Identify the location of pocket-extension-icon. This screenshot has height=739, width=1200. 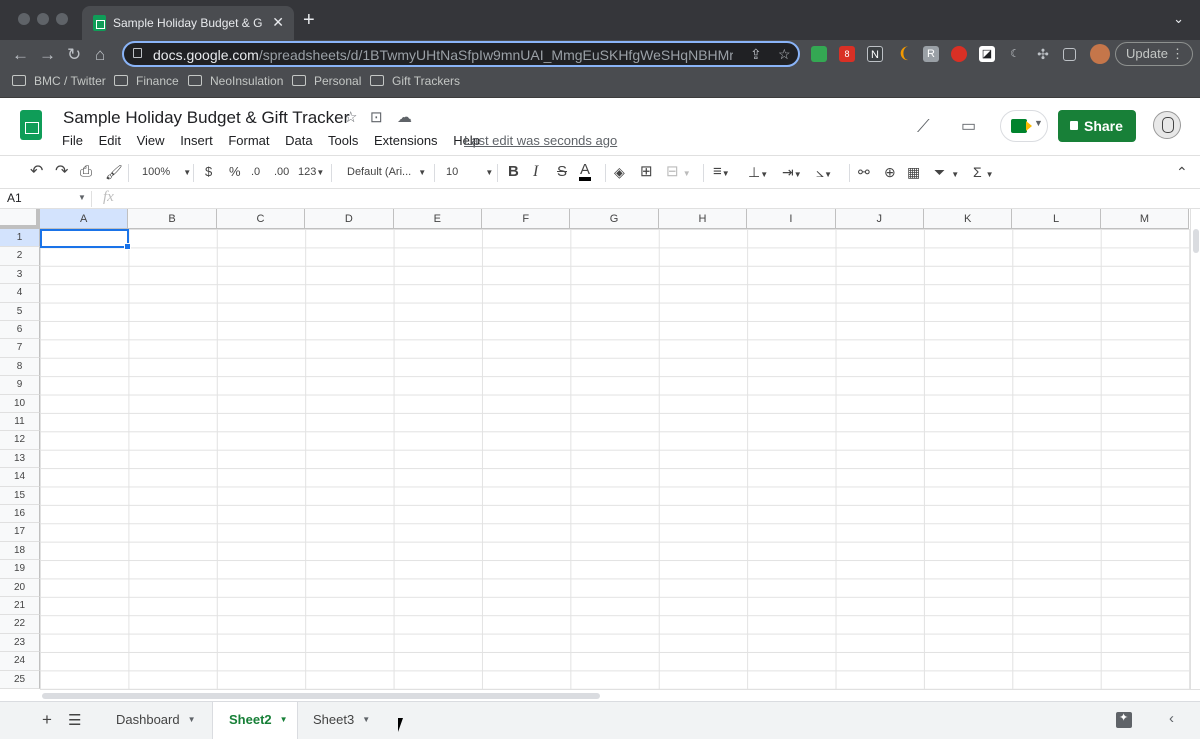
(959, 54).